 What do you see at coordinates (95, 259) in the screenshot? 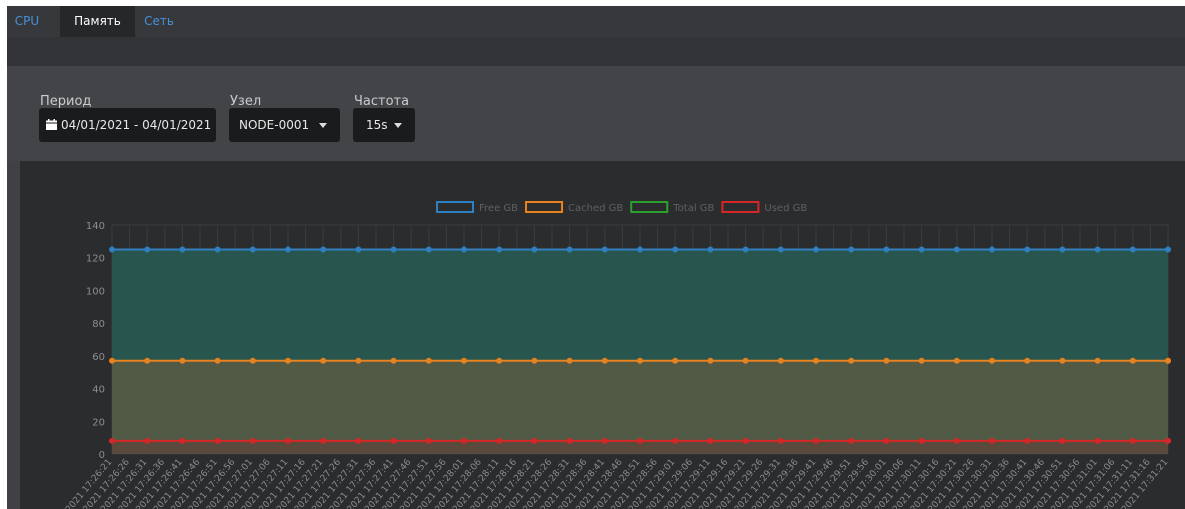
I see `y-tick-label: 120` at bounding box center [95, 259].